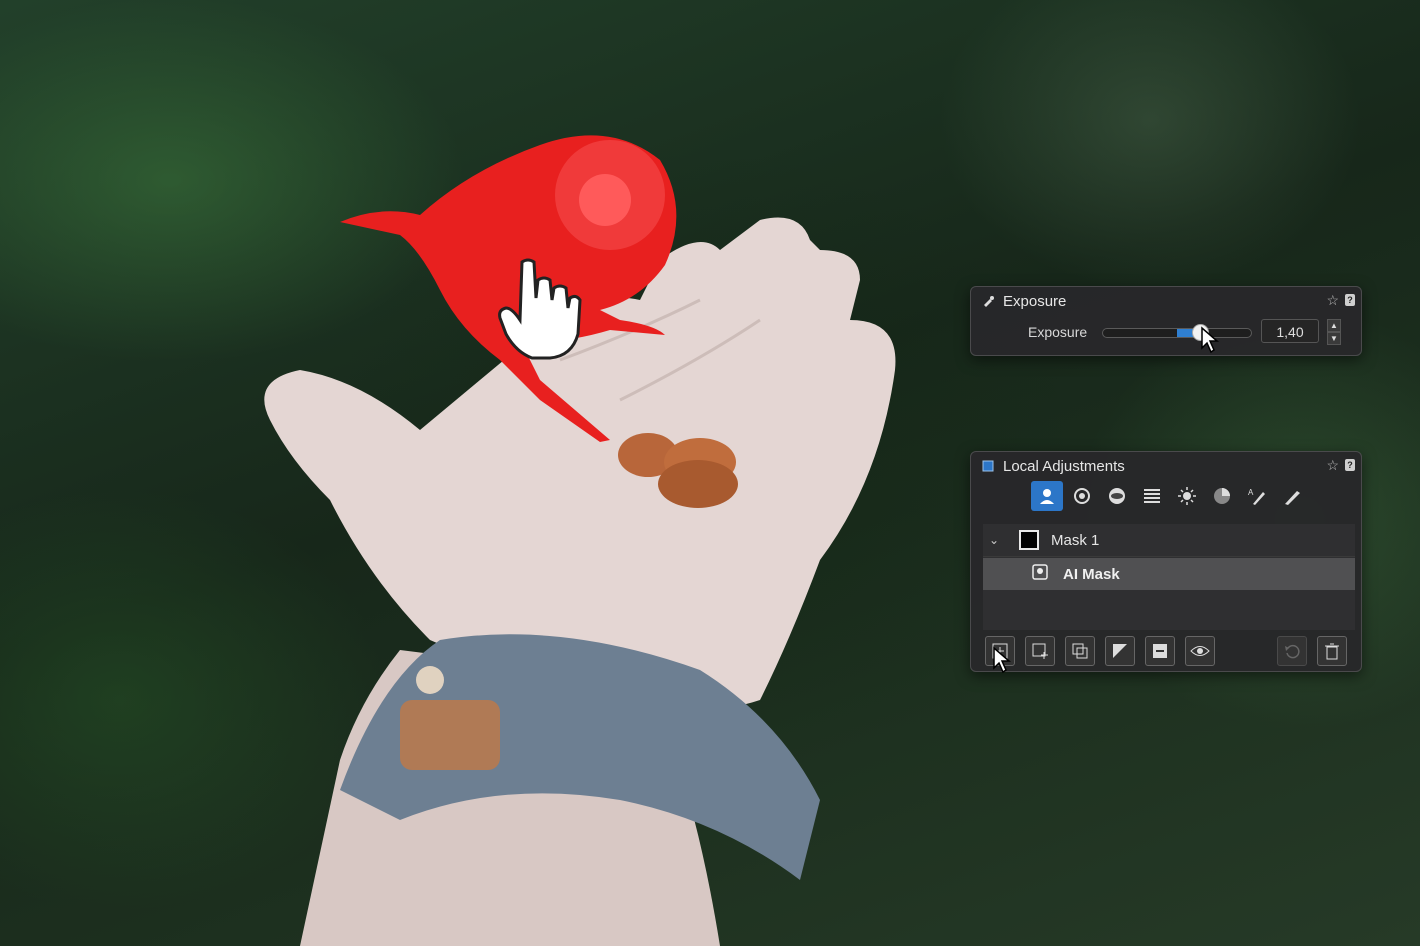 The image size is (1420, 946). Describe the element at coordinates (1120, 651) in the screenshot. I see `invert-icon` at that location.